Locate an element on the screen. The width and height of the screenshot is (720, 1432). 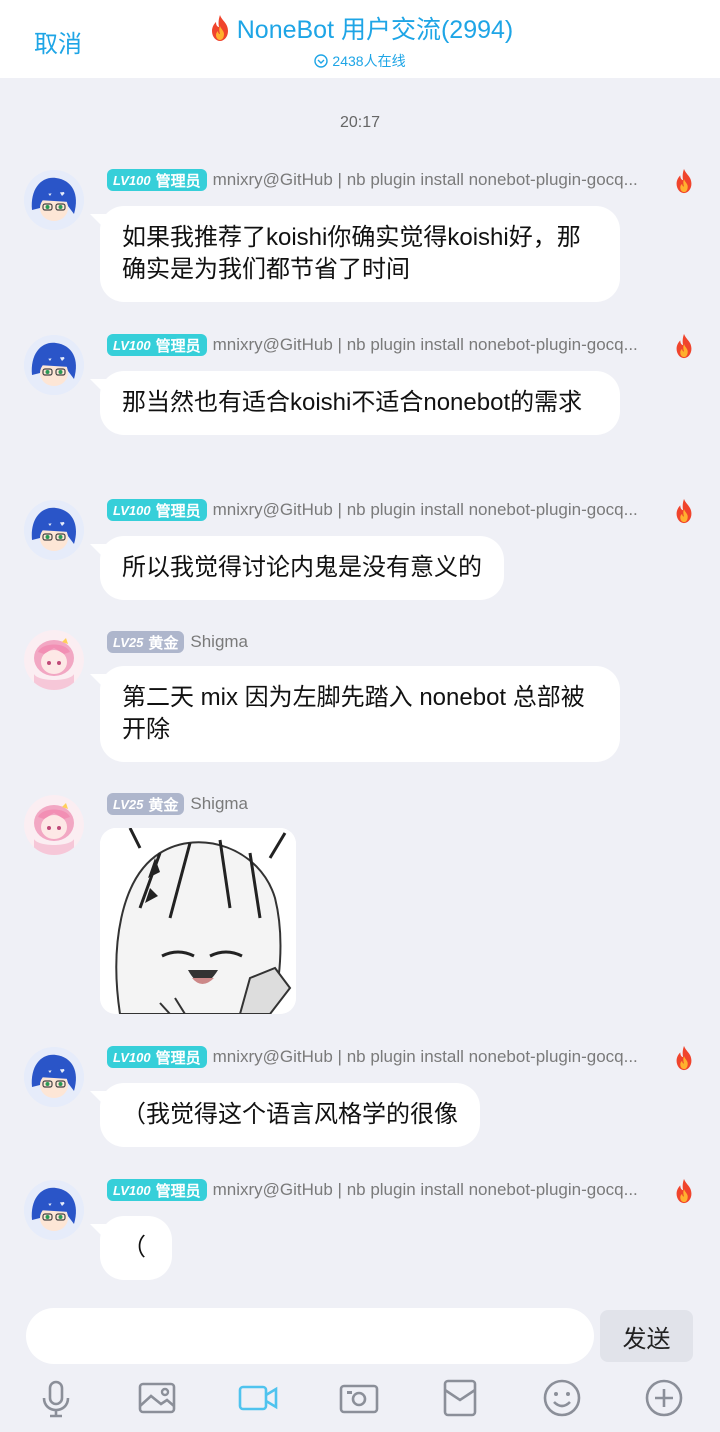
group-title-area: NoneBot 用户交流(2994) 2438人在线 is located at coordinates (360, 40).